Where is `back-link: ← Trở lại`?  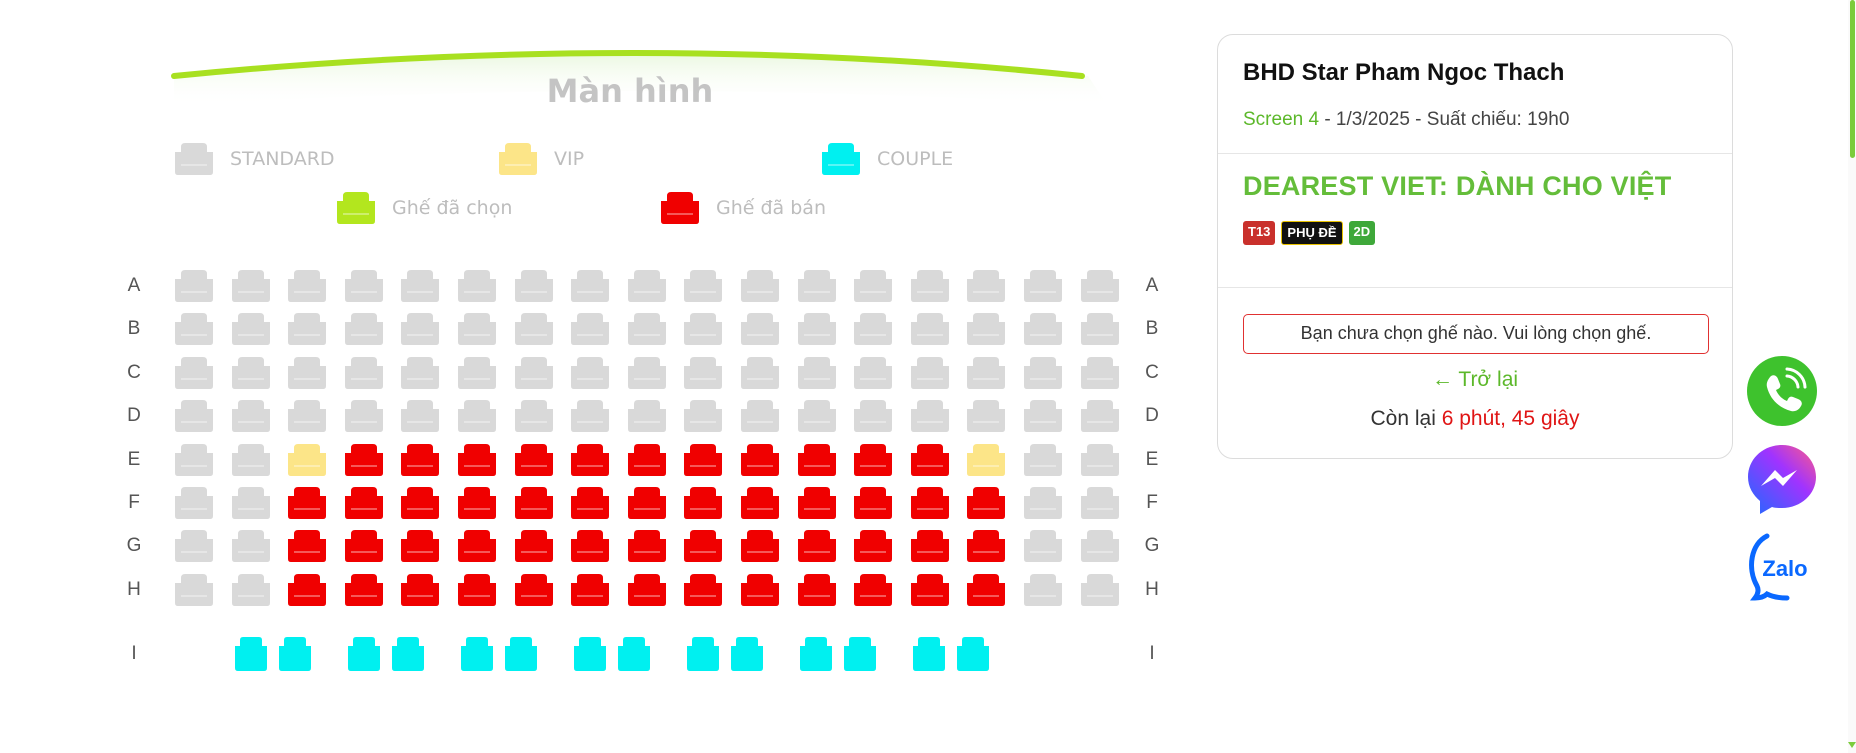
back-link: ← Trở lại is located at coordinates (1475, 380).